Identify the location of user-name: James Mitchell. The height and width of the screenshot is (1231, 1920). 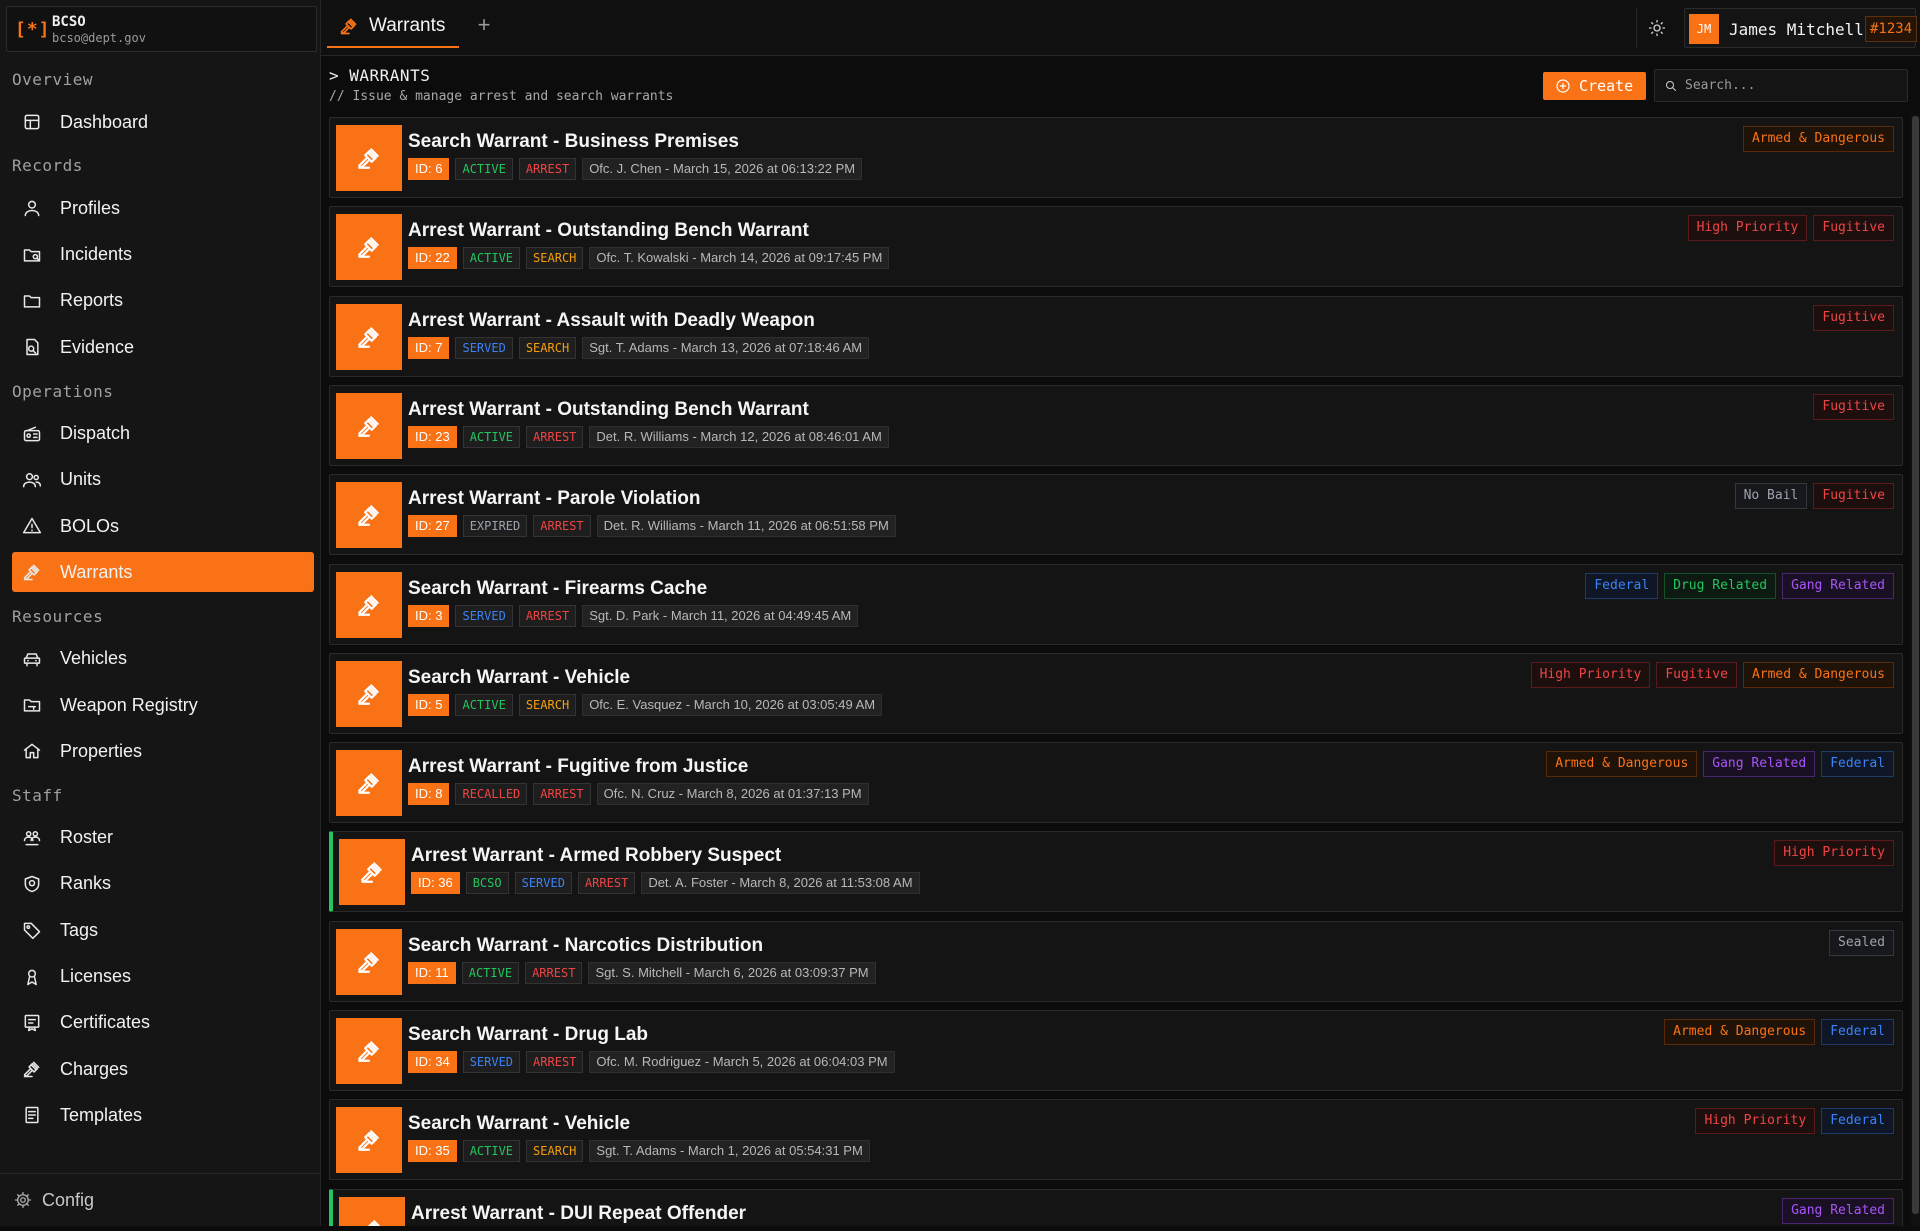
(1796, 29).